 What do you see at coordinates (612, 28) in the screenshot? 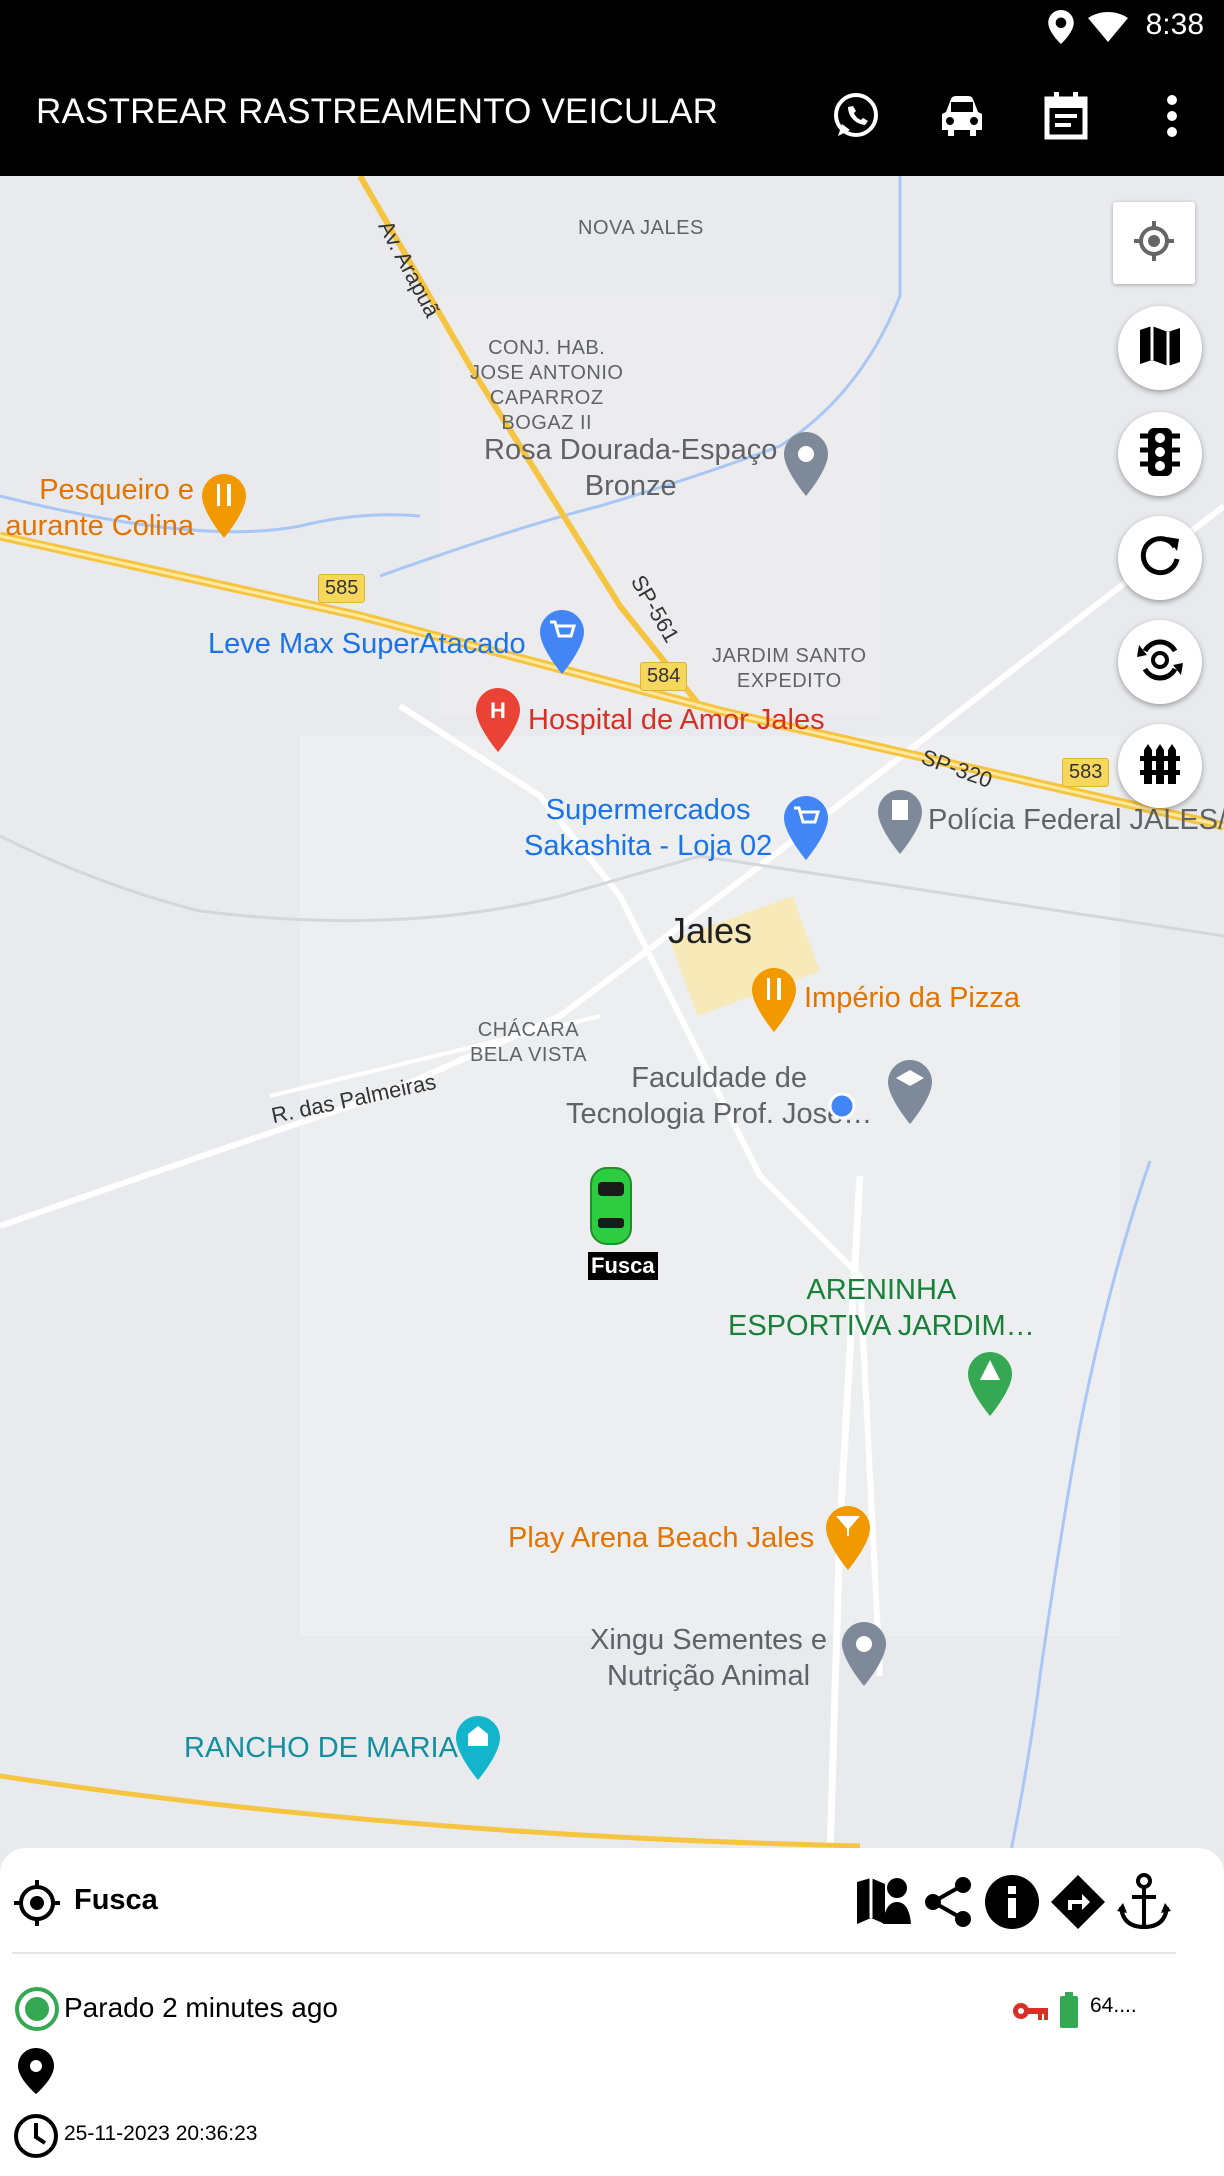
I see `status-bar: 8:38` at bounding box center [612, 28].